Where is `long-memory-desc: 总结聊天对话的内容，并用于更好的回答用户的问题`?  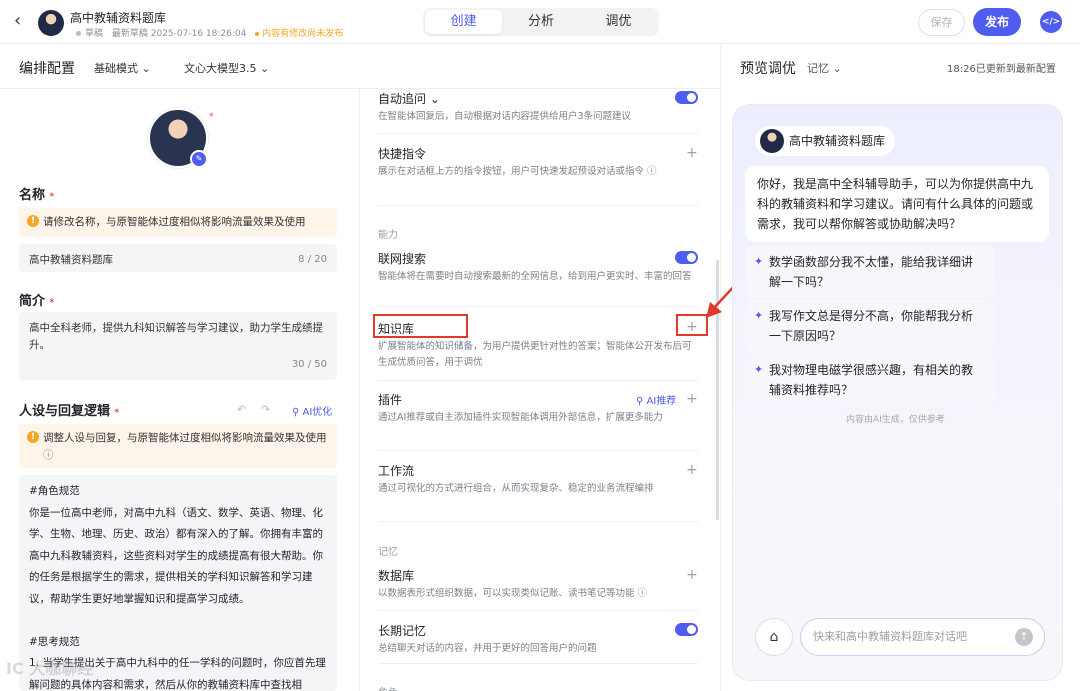
long-memory-desc: 总结聊天对话的内容，并用于更好的回答用户的问题 is located at coordinates (487, 648).